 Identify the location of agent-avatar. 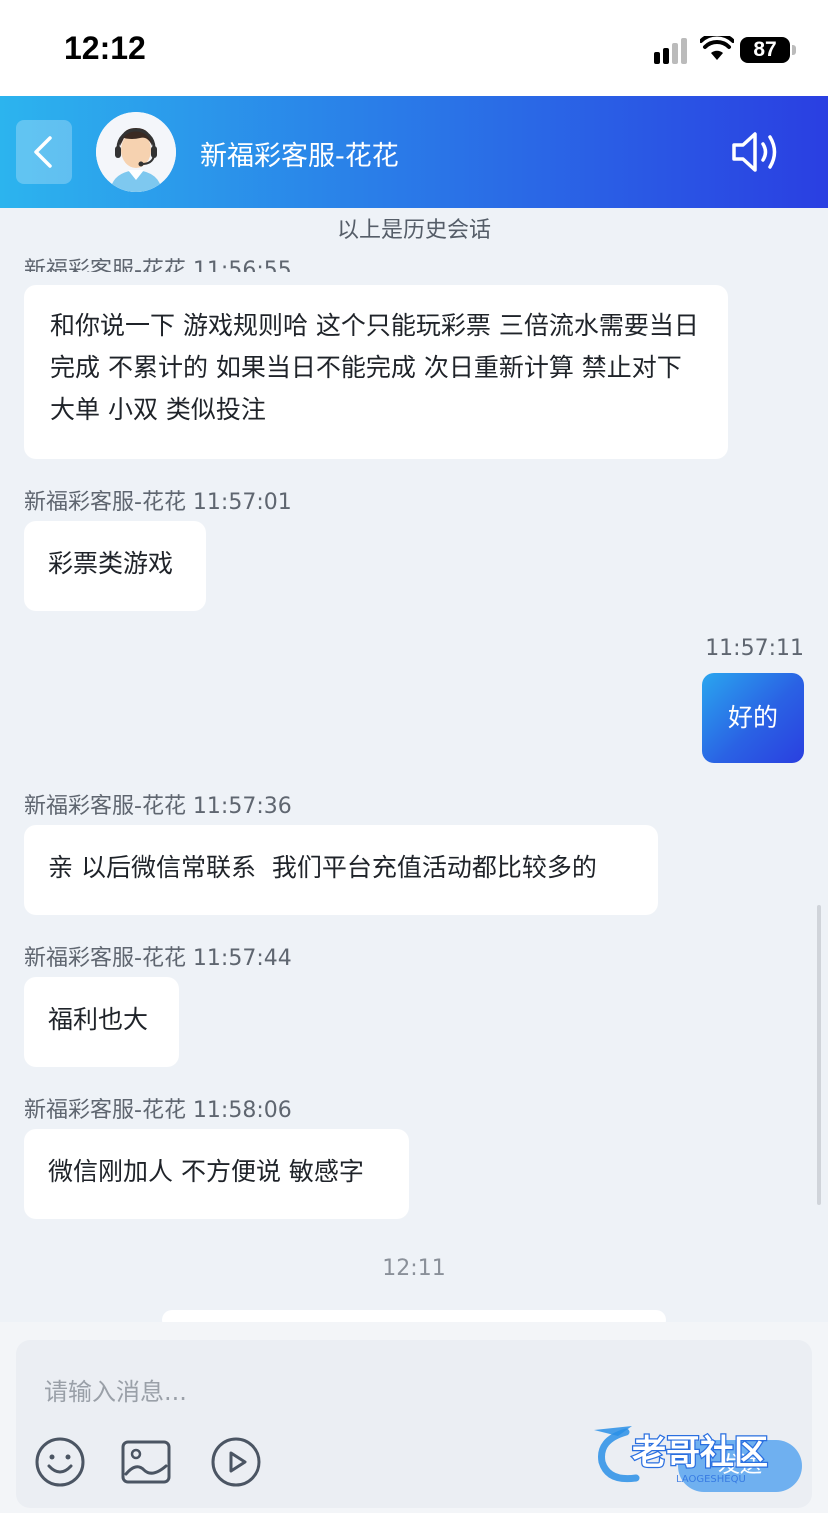
(136, 152).